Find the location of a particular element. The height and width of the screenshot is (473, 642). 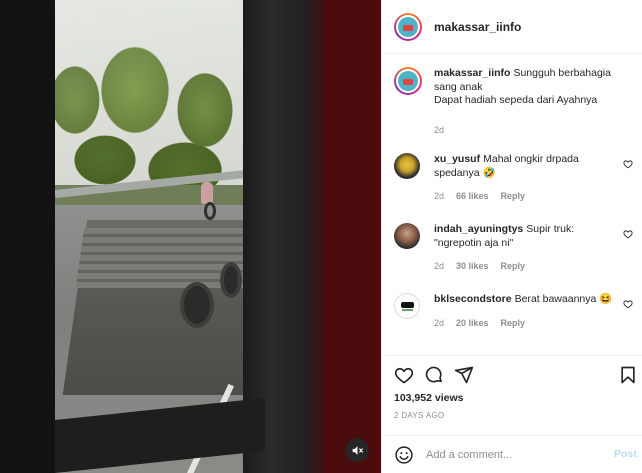

comment-likes: 66 likes is located at coordinates (472, 197).